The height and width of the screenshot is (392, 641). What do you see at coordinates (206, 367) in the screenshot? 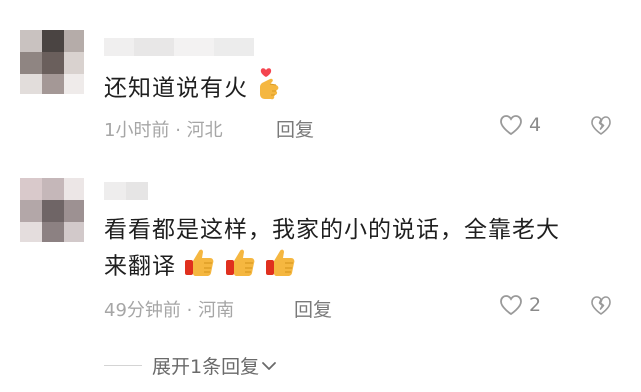
I see `expand-replies-label: 展开1条回复` at bounding box center [206, 367].